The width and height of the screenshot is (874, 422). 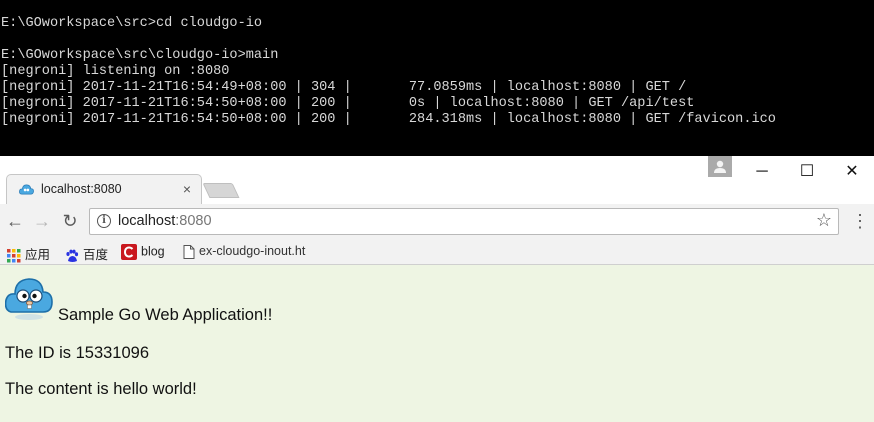 I want to click on bookmarks-bar: 应用 百度 blog ex-cloudgo-inout.ht, so click(x=437, y=251).